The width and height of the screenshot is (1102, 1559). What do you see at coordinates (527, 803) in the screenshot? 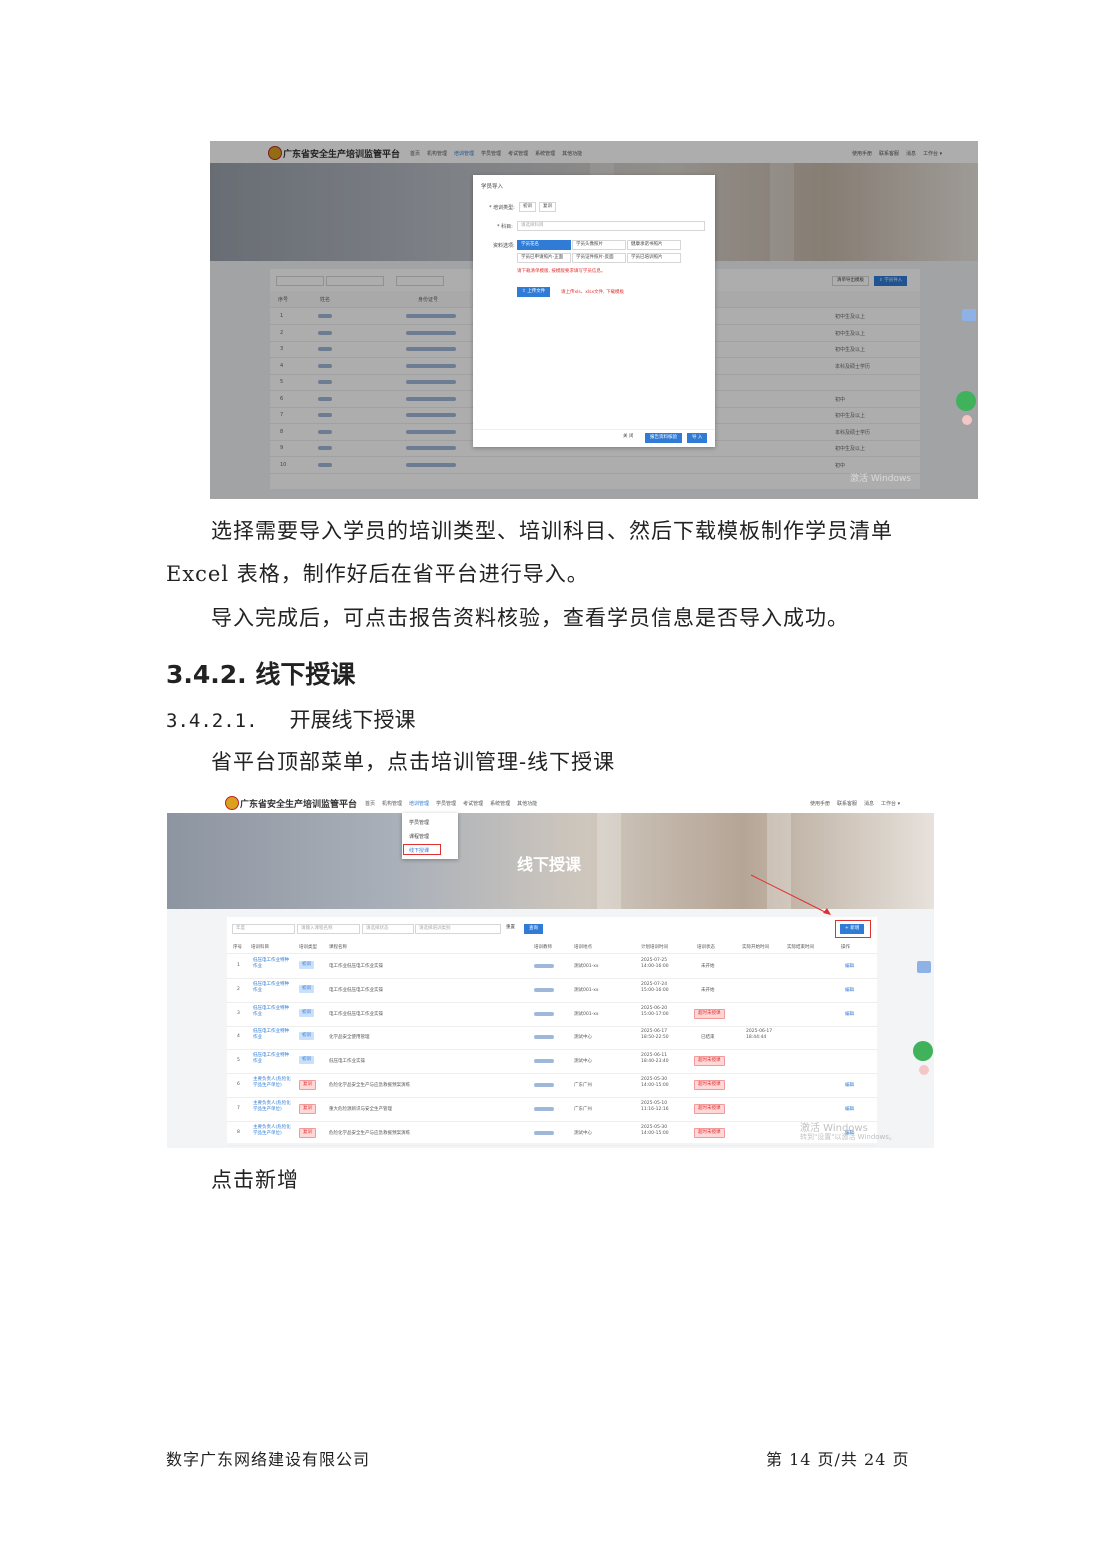
I see `menu-item: 其他功能` at bounding box center [527, 803].